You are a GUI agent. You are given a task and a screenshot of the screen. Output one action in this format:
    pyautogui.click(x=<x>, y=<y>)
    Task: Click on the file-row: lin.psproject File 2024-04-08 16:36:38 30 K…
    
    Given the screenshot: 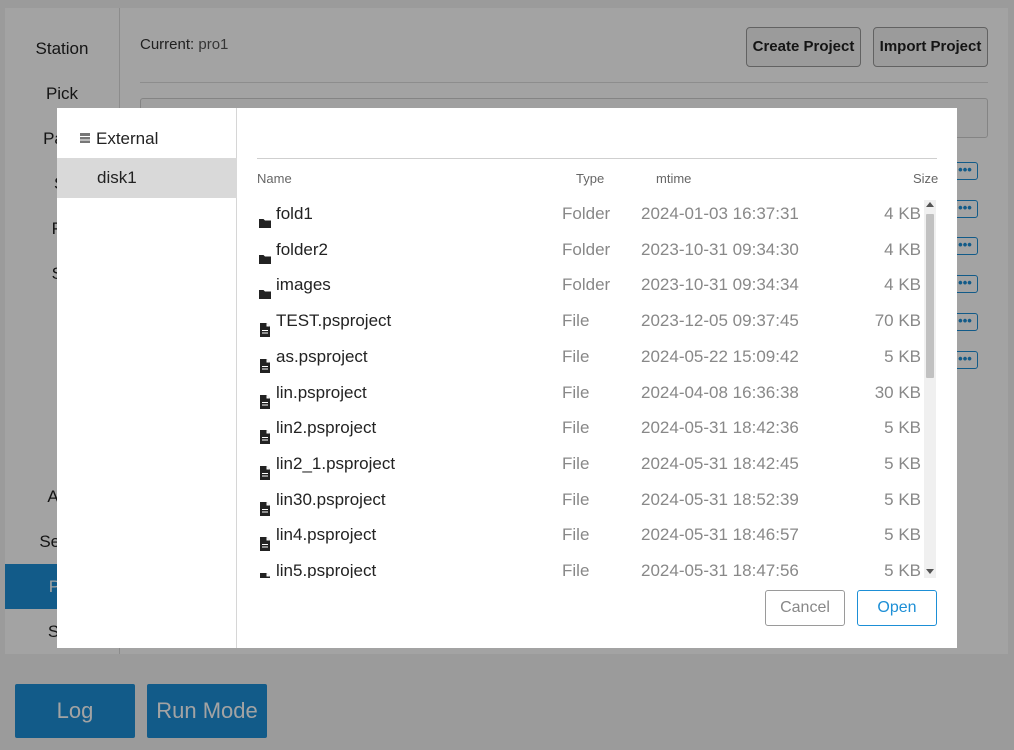 What is the action you would take?
    pyautogui.click(x=591, y=393)
    